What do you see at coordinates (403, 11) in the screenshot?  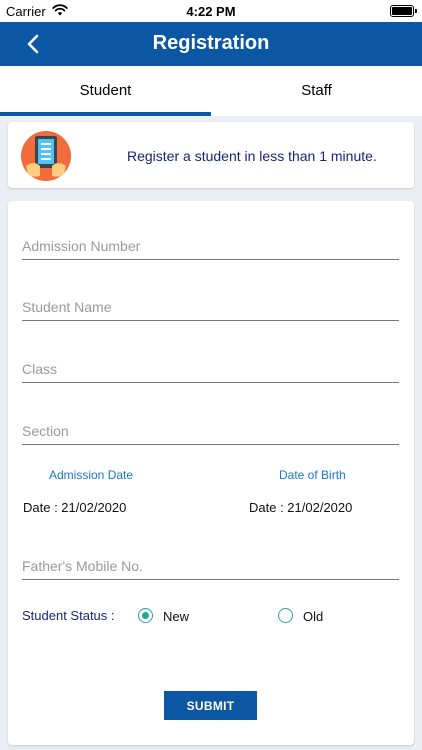 I see `battery-icon` at bounding box center [403, 11].